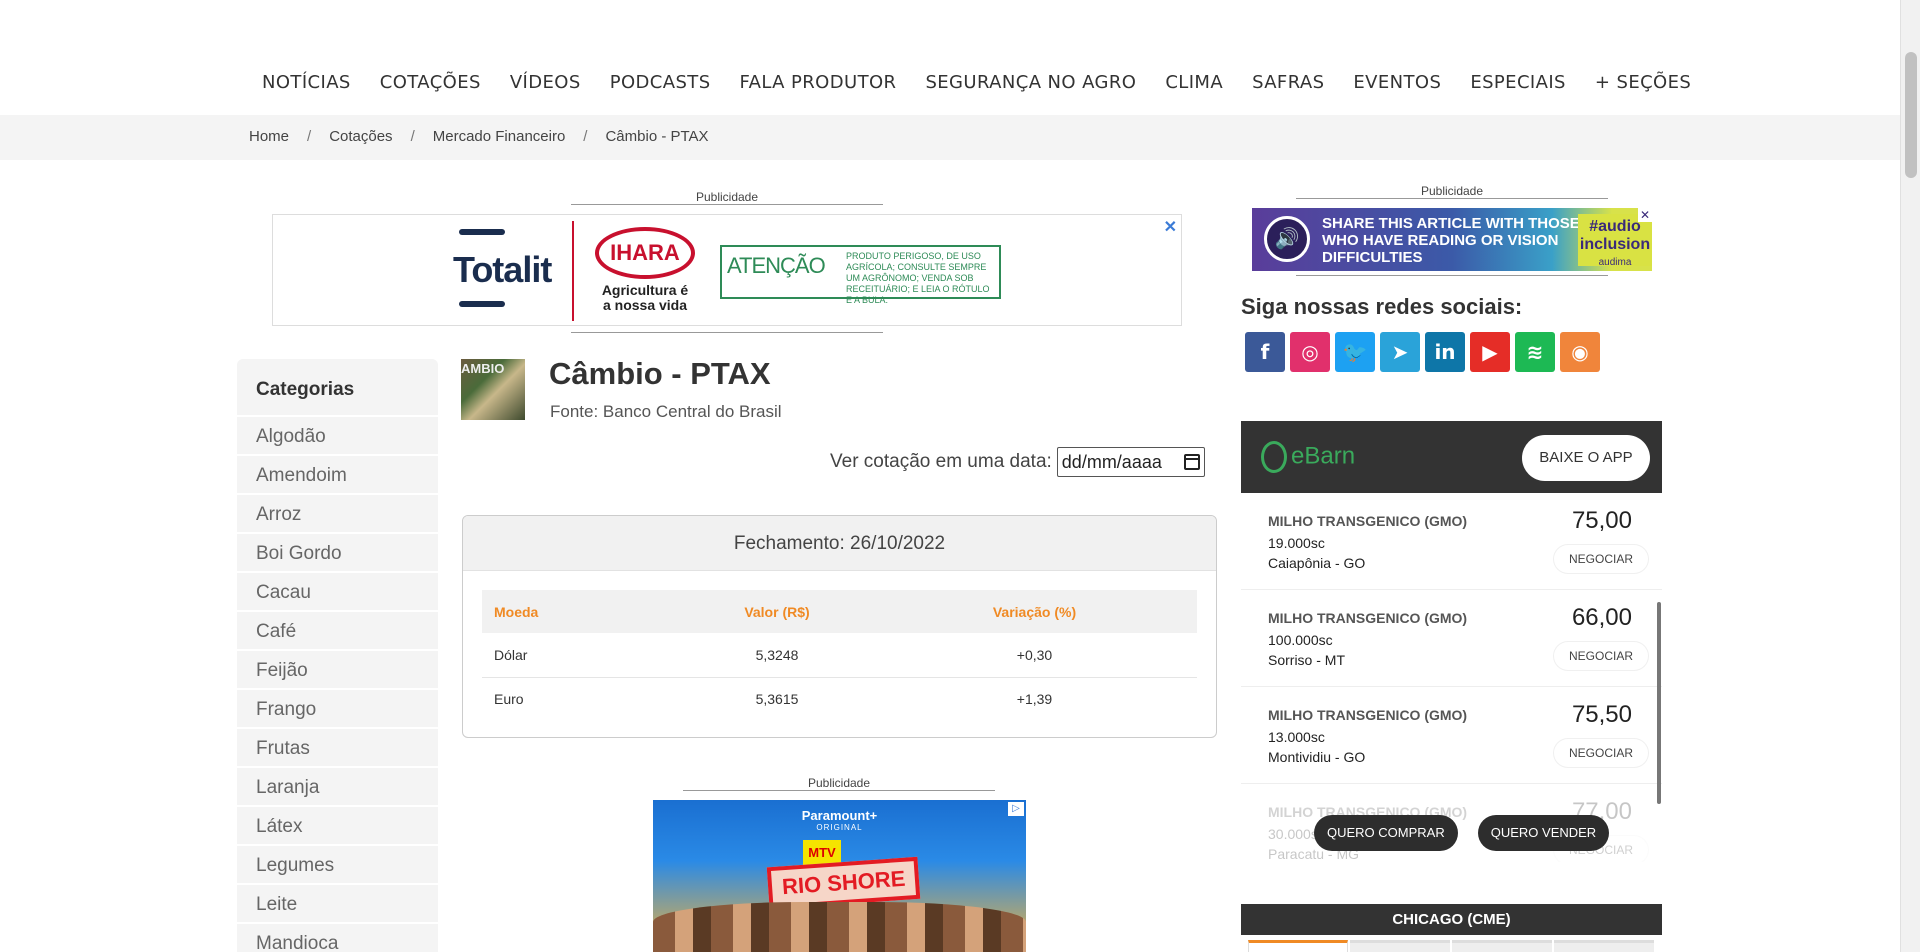 The height and width of the screenshot is (952, 1920). Describe the element at coordinates (839, 699) in the screenshot. I see `table-row: Euro 5,3615 +1,39` at that location.